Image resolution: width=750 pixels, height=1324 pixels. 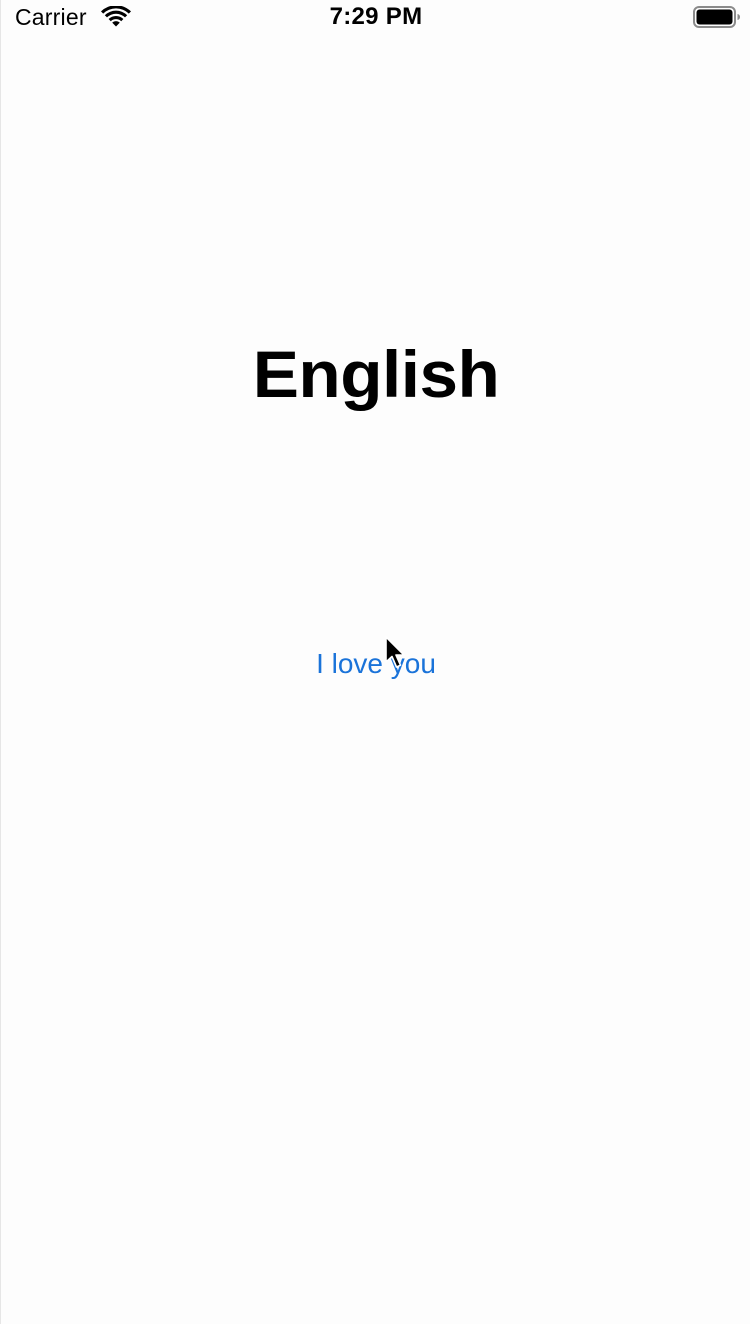 What do you see at coordinates (716, 17) in the screenshot?
I see `battery-icon` at bounding box center [716, 17].